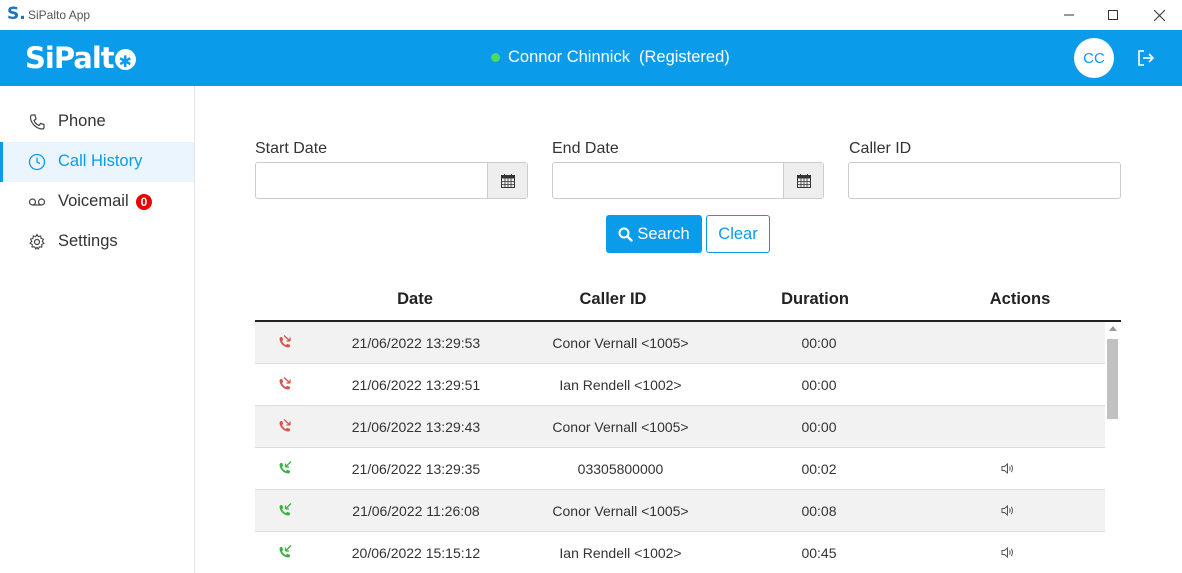 This screenshot has width=1182, height=573. Describe the element at coordinates (416, 385) in the screenshot. I see `call-date: 21/06/2022 13:29:51` at that location.